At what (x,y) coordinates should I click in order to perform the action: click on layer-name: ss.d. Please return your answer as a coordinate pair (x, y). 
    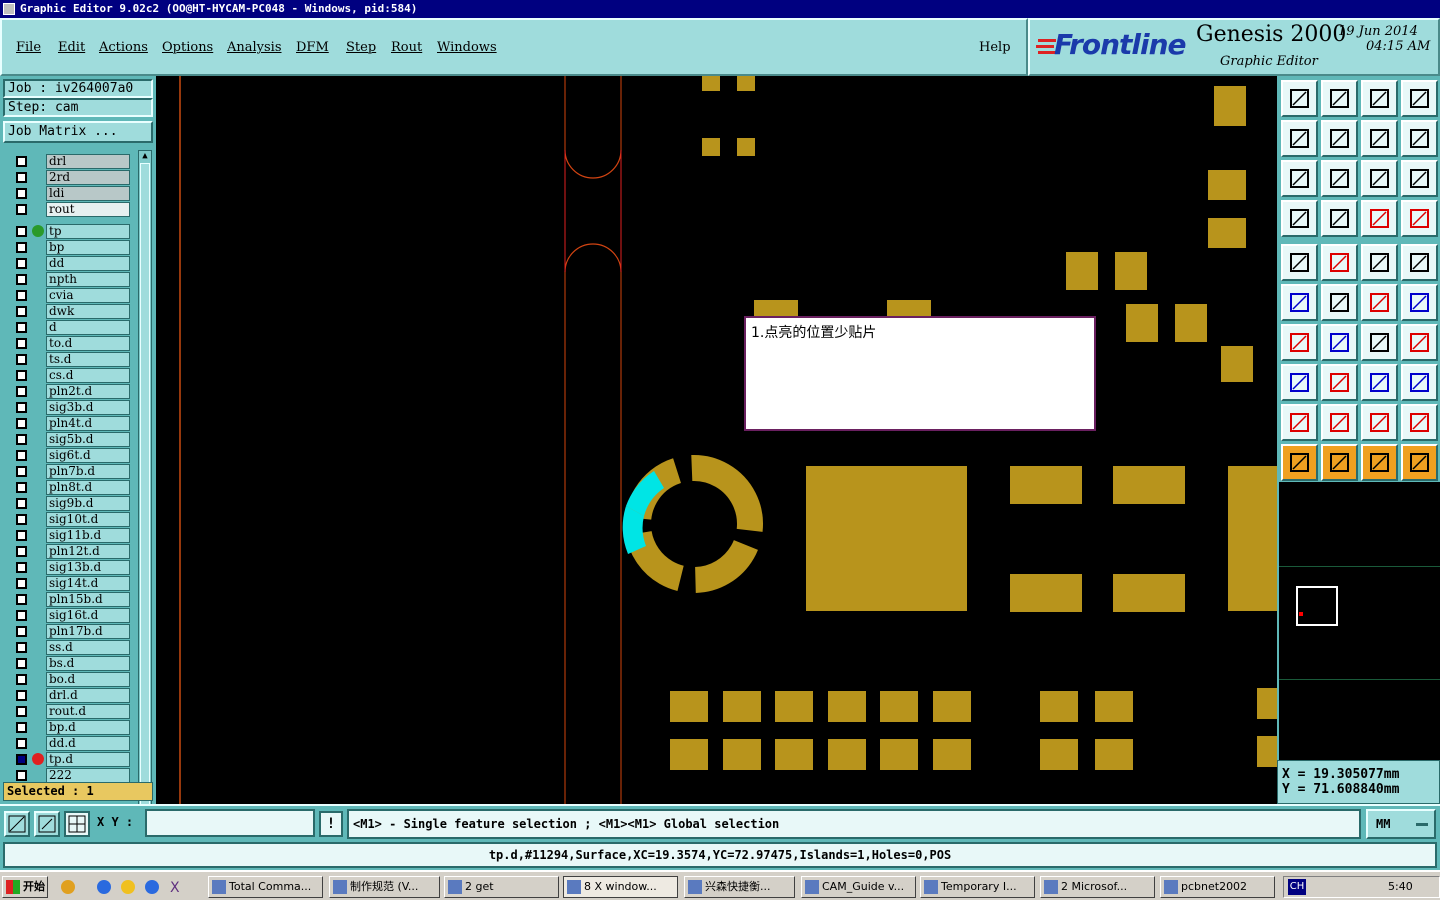
    Looking at the image, I should click on (88, 647).